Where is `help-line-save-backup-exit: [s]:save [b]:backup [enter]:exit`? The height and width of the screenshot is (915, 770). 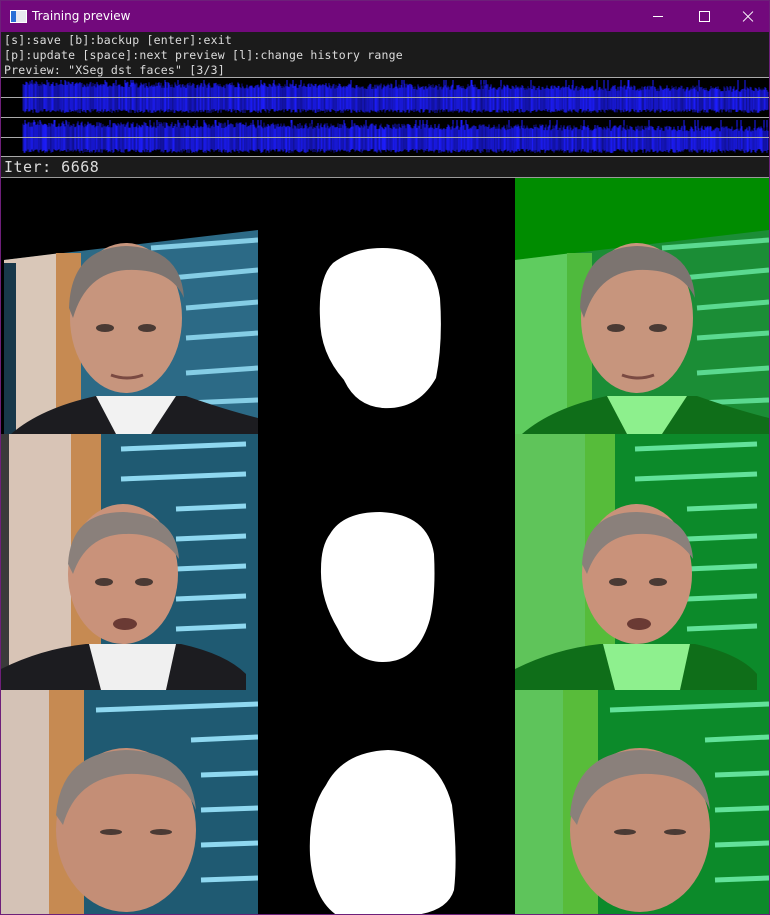
help-line-save-backup-exit: [s]:save [b]:backup [enter]:exit is located at coordinates (118, 40).